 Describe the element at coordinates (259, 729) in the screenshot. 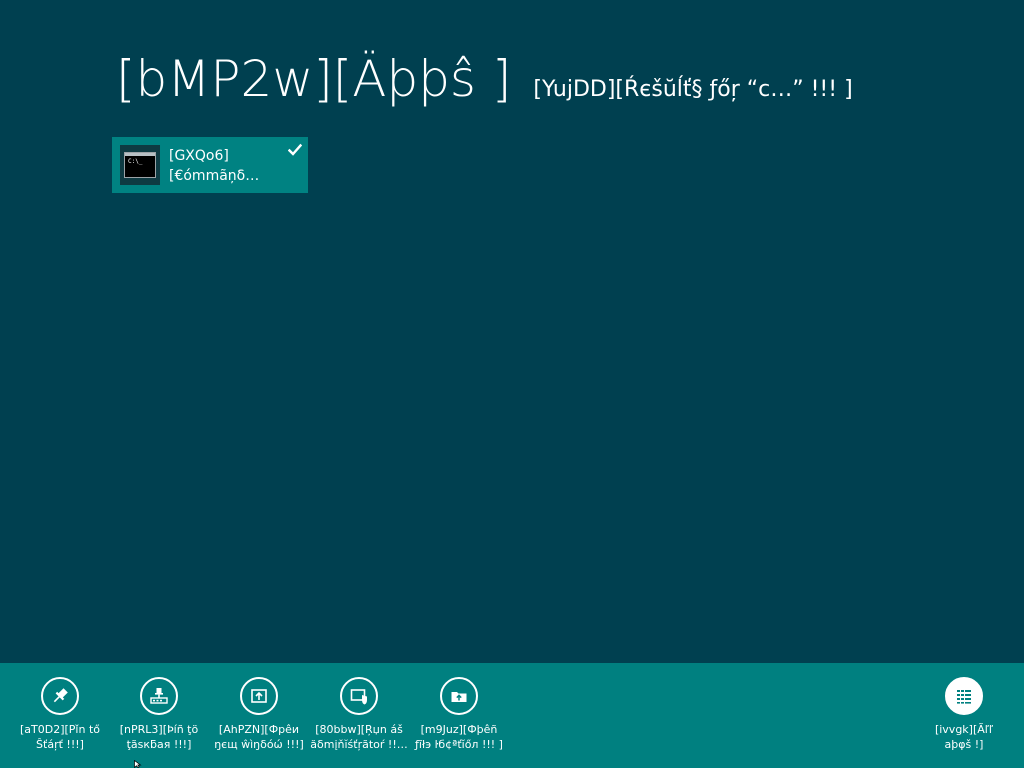

I see `label-line: [AhPZN][Фрêи` at that location.